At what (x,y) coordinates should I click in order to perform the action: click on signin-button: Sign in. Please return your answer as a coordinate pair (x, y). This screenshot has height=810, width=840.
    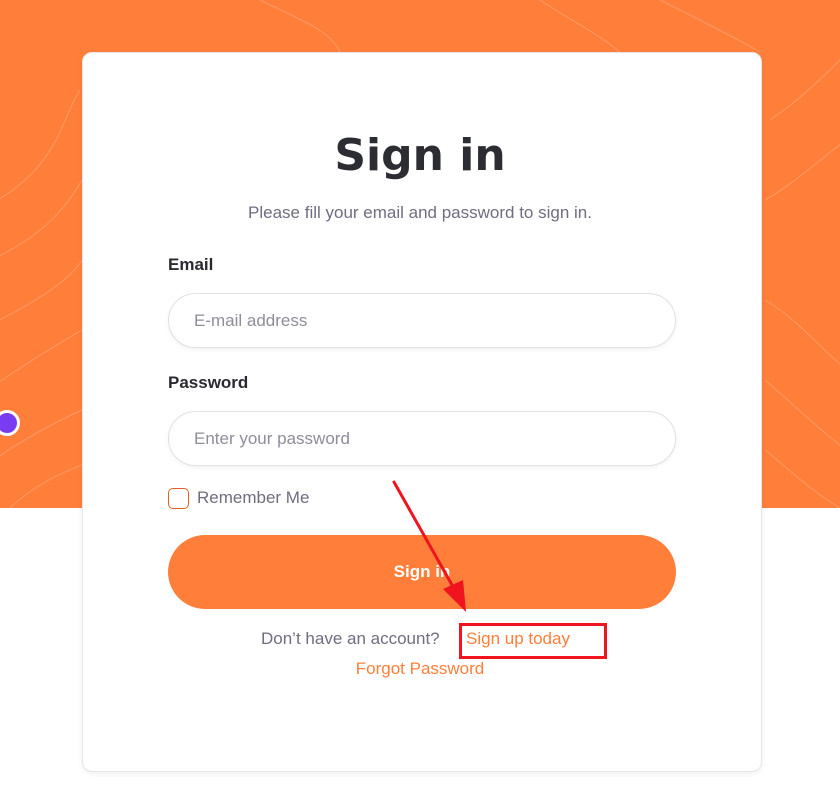
    Looking at the image, I should click on (422, 572).